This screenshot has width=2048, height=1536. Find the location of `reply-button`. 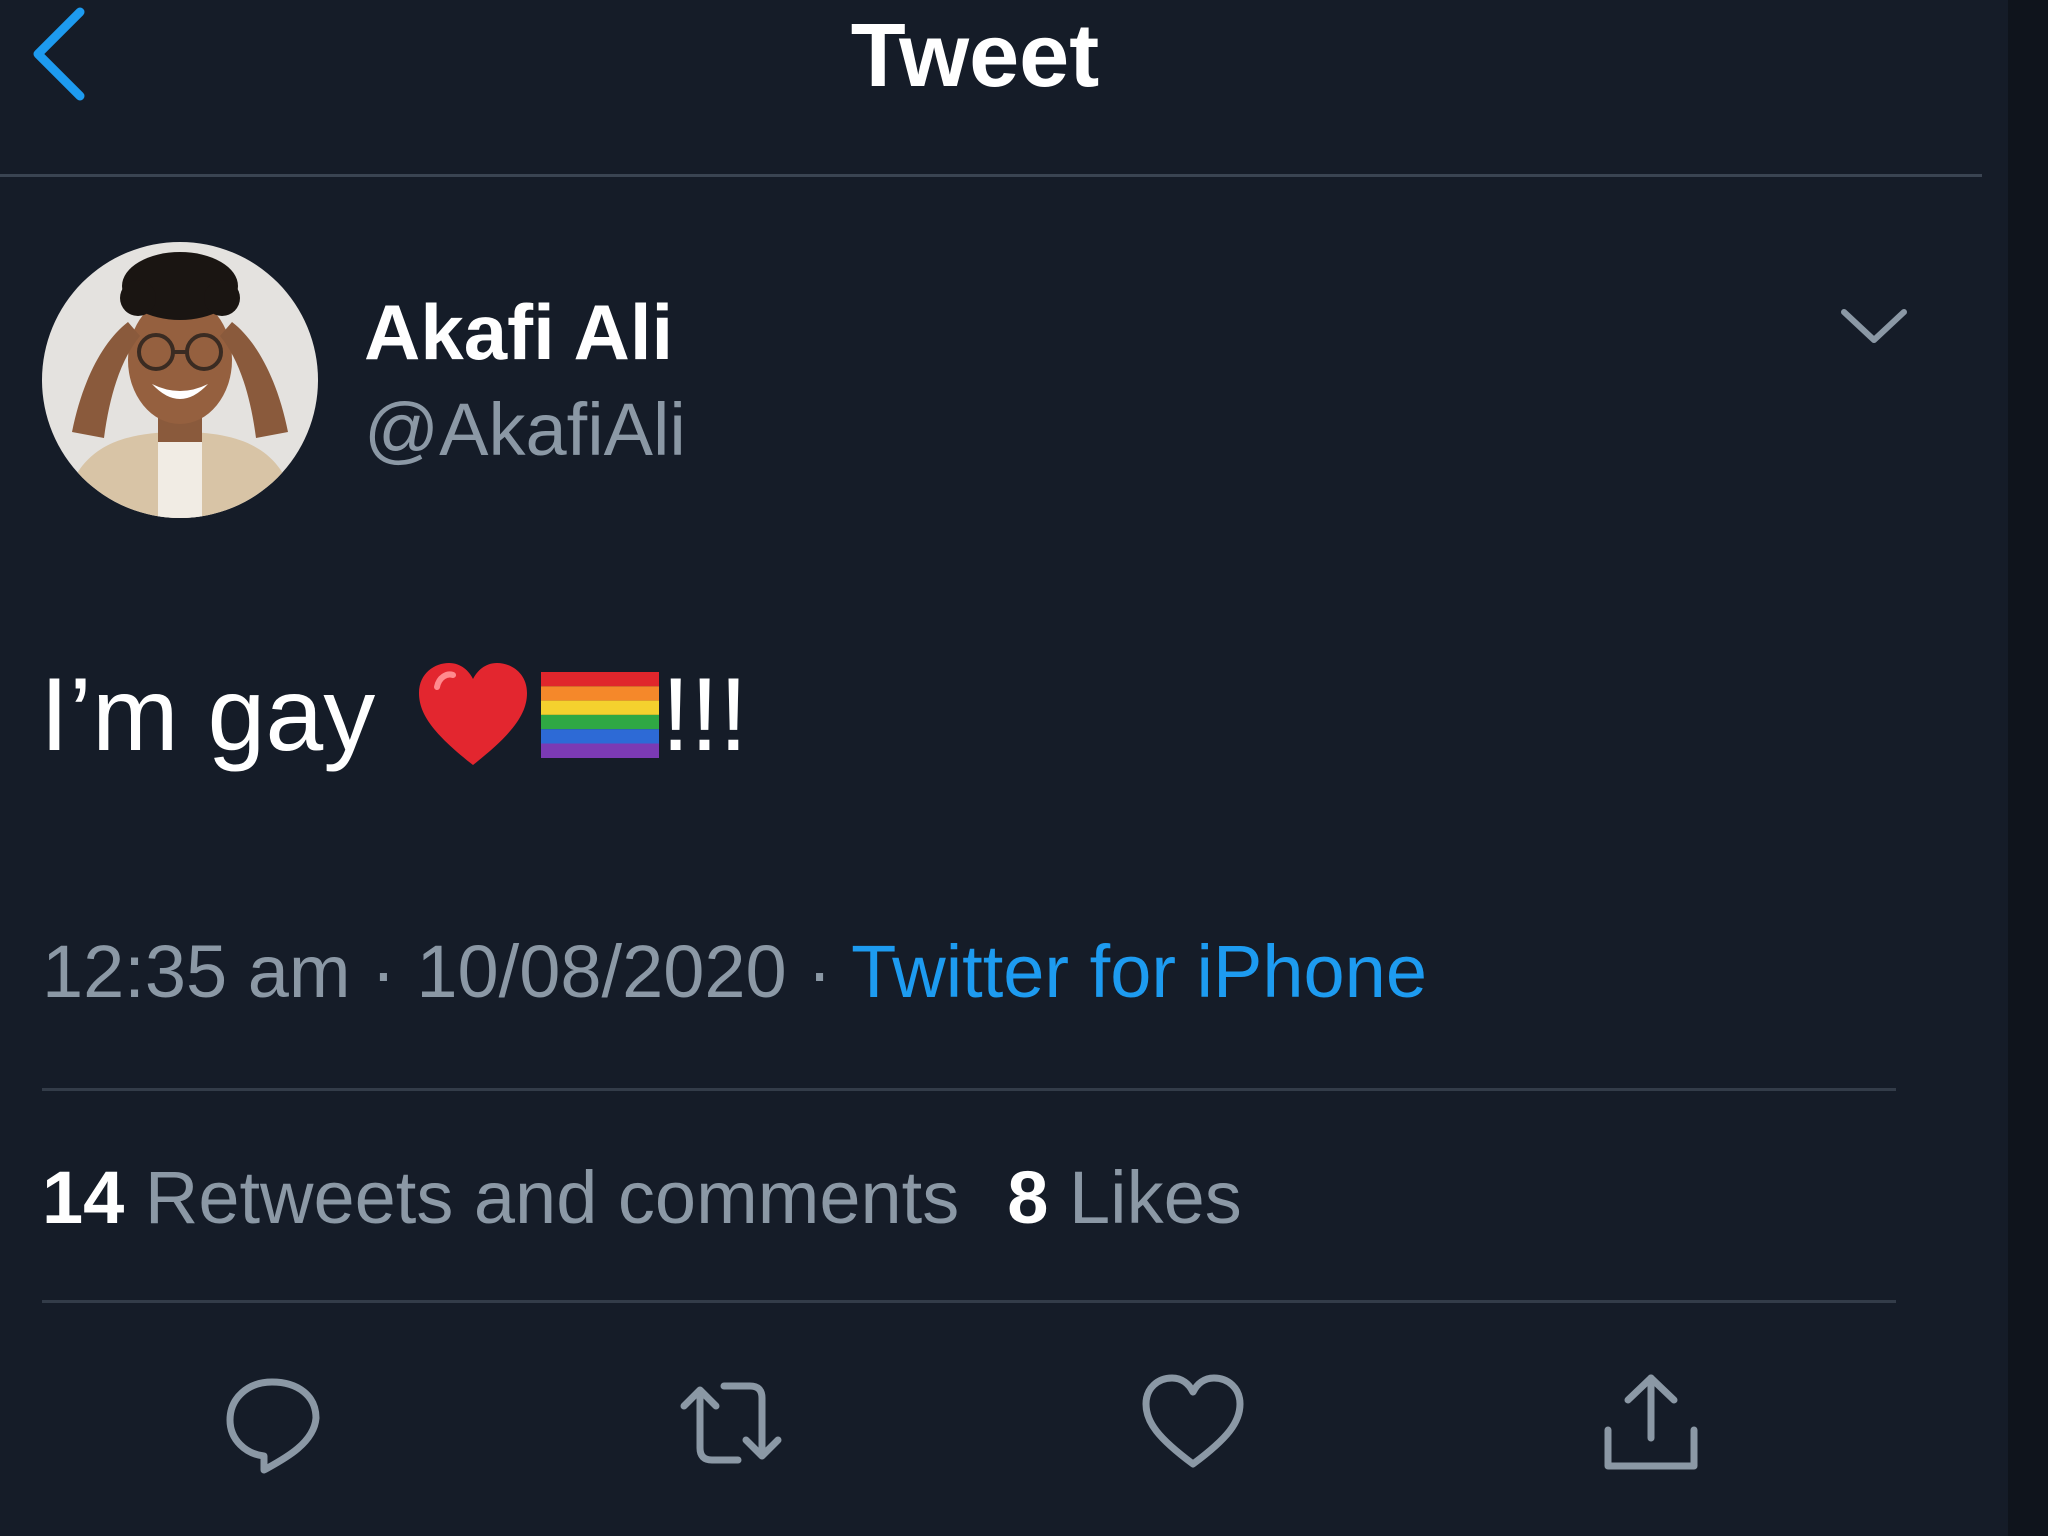

reply-button is located at coordinates (273, 1423).